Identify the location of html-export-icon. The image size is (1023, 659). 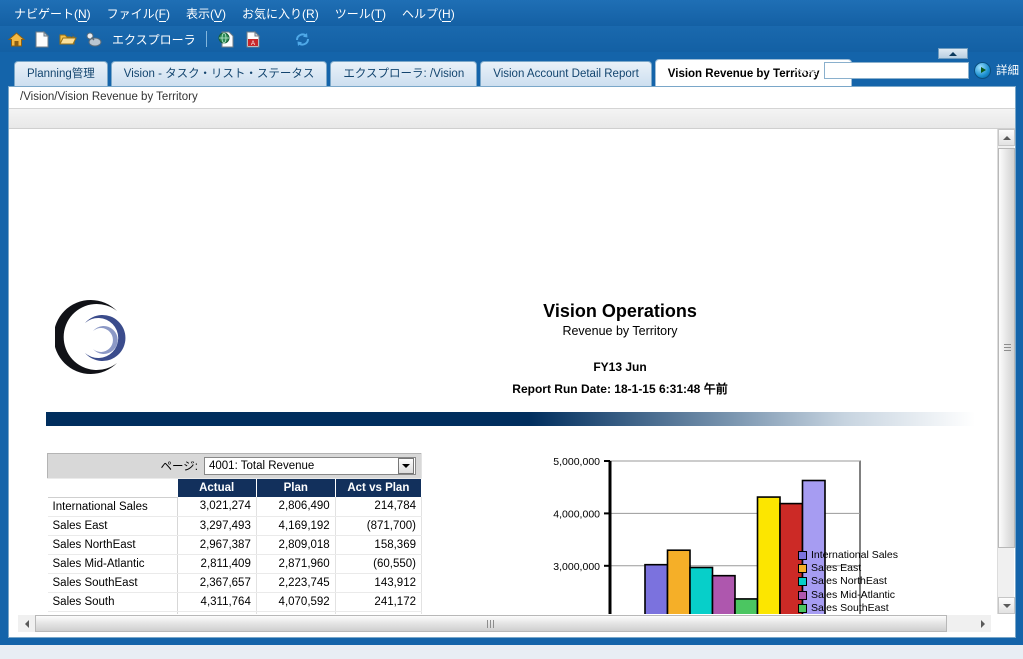
(227, 39).